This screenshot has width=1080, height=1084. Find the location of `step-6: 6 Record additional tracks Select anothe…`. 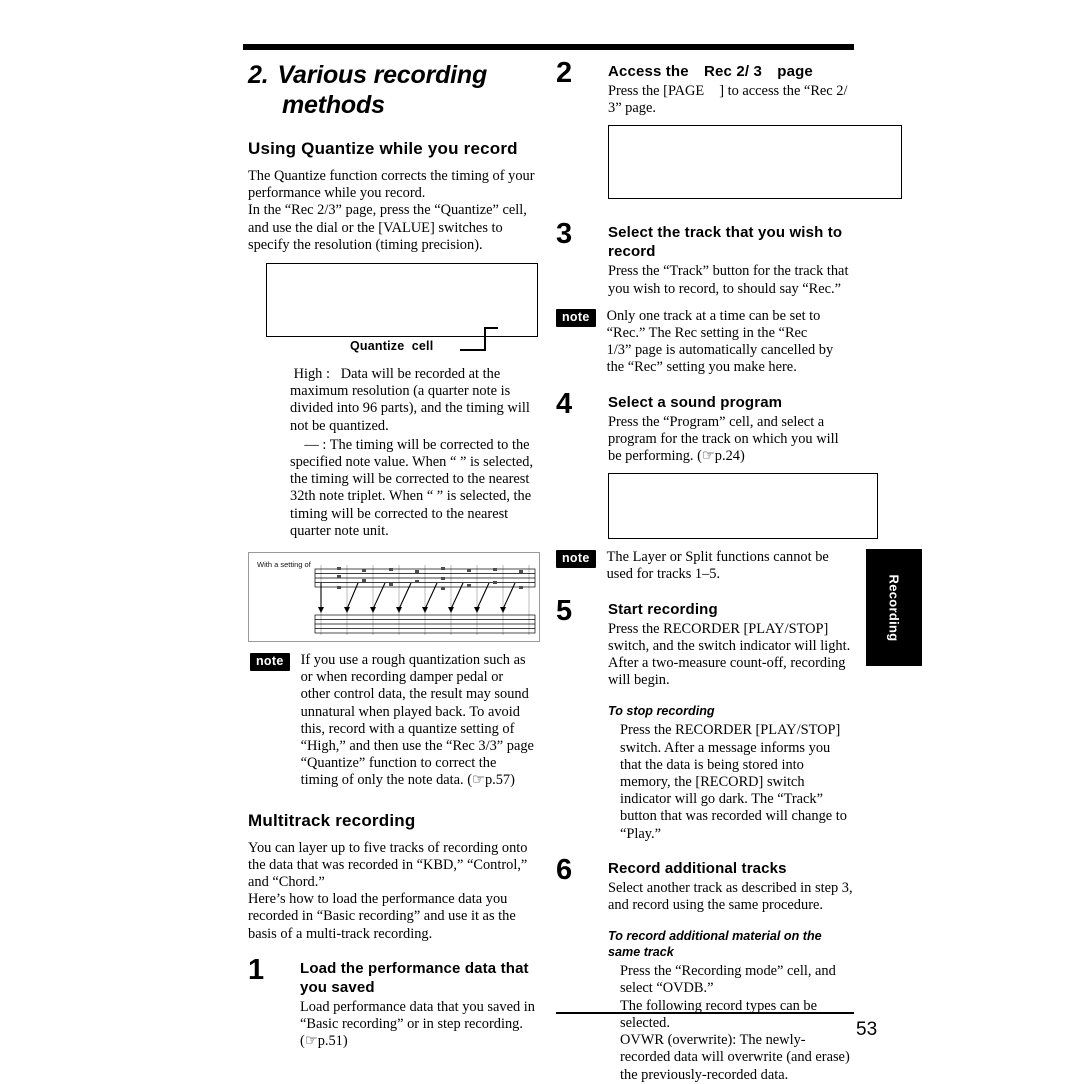

step-6: 6 Record additional tracks Select anothe… is located at coordinates (705, 969).